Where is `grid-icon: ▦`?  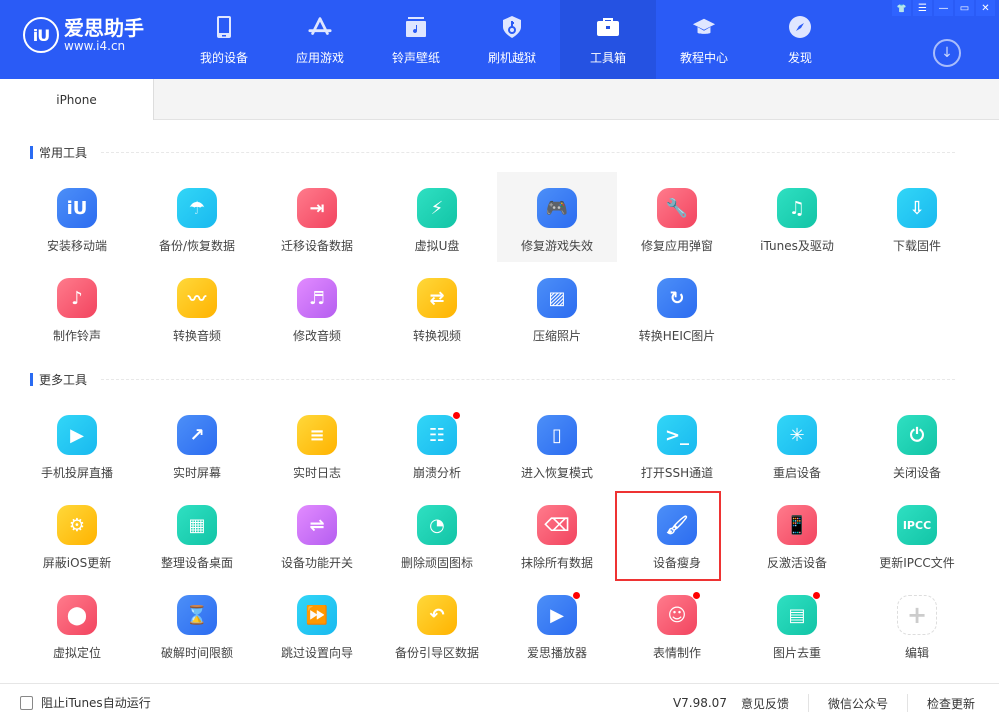
grid-icon: ▦ is located at coordinates (197, 525).